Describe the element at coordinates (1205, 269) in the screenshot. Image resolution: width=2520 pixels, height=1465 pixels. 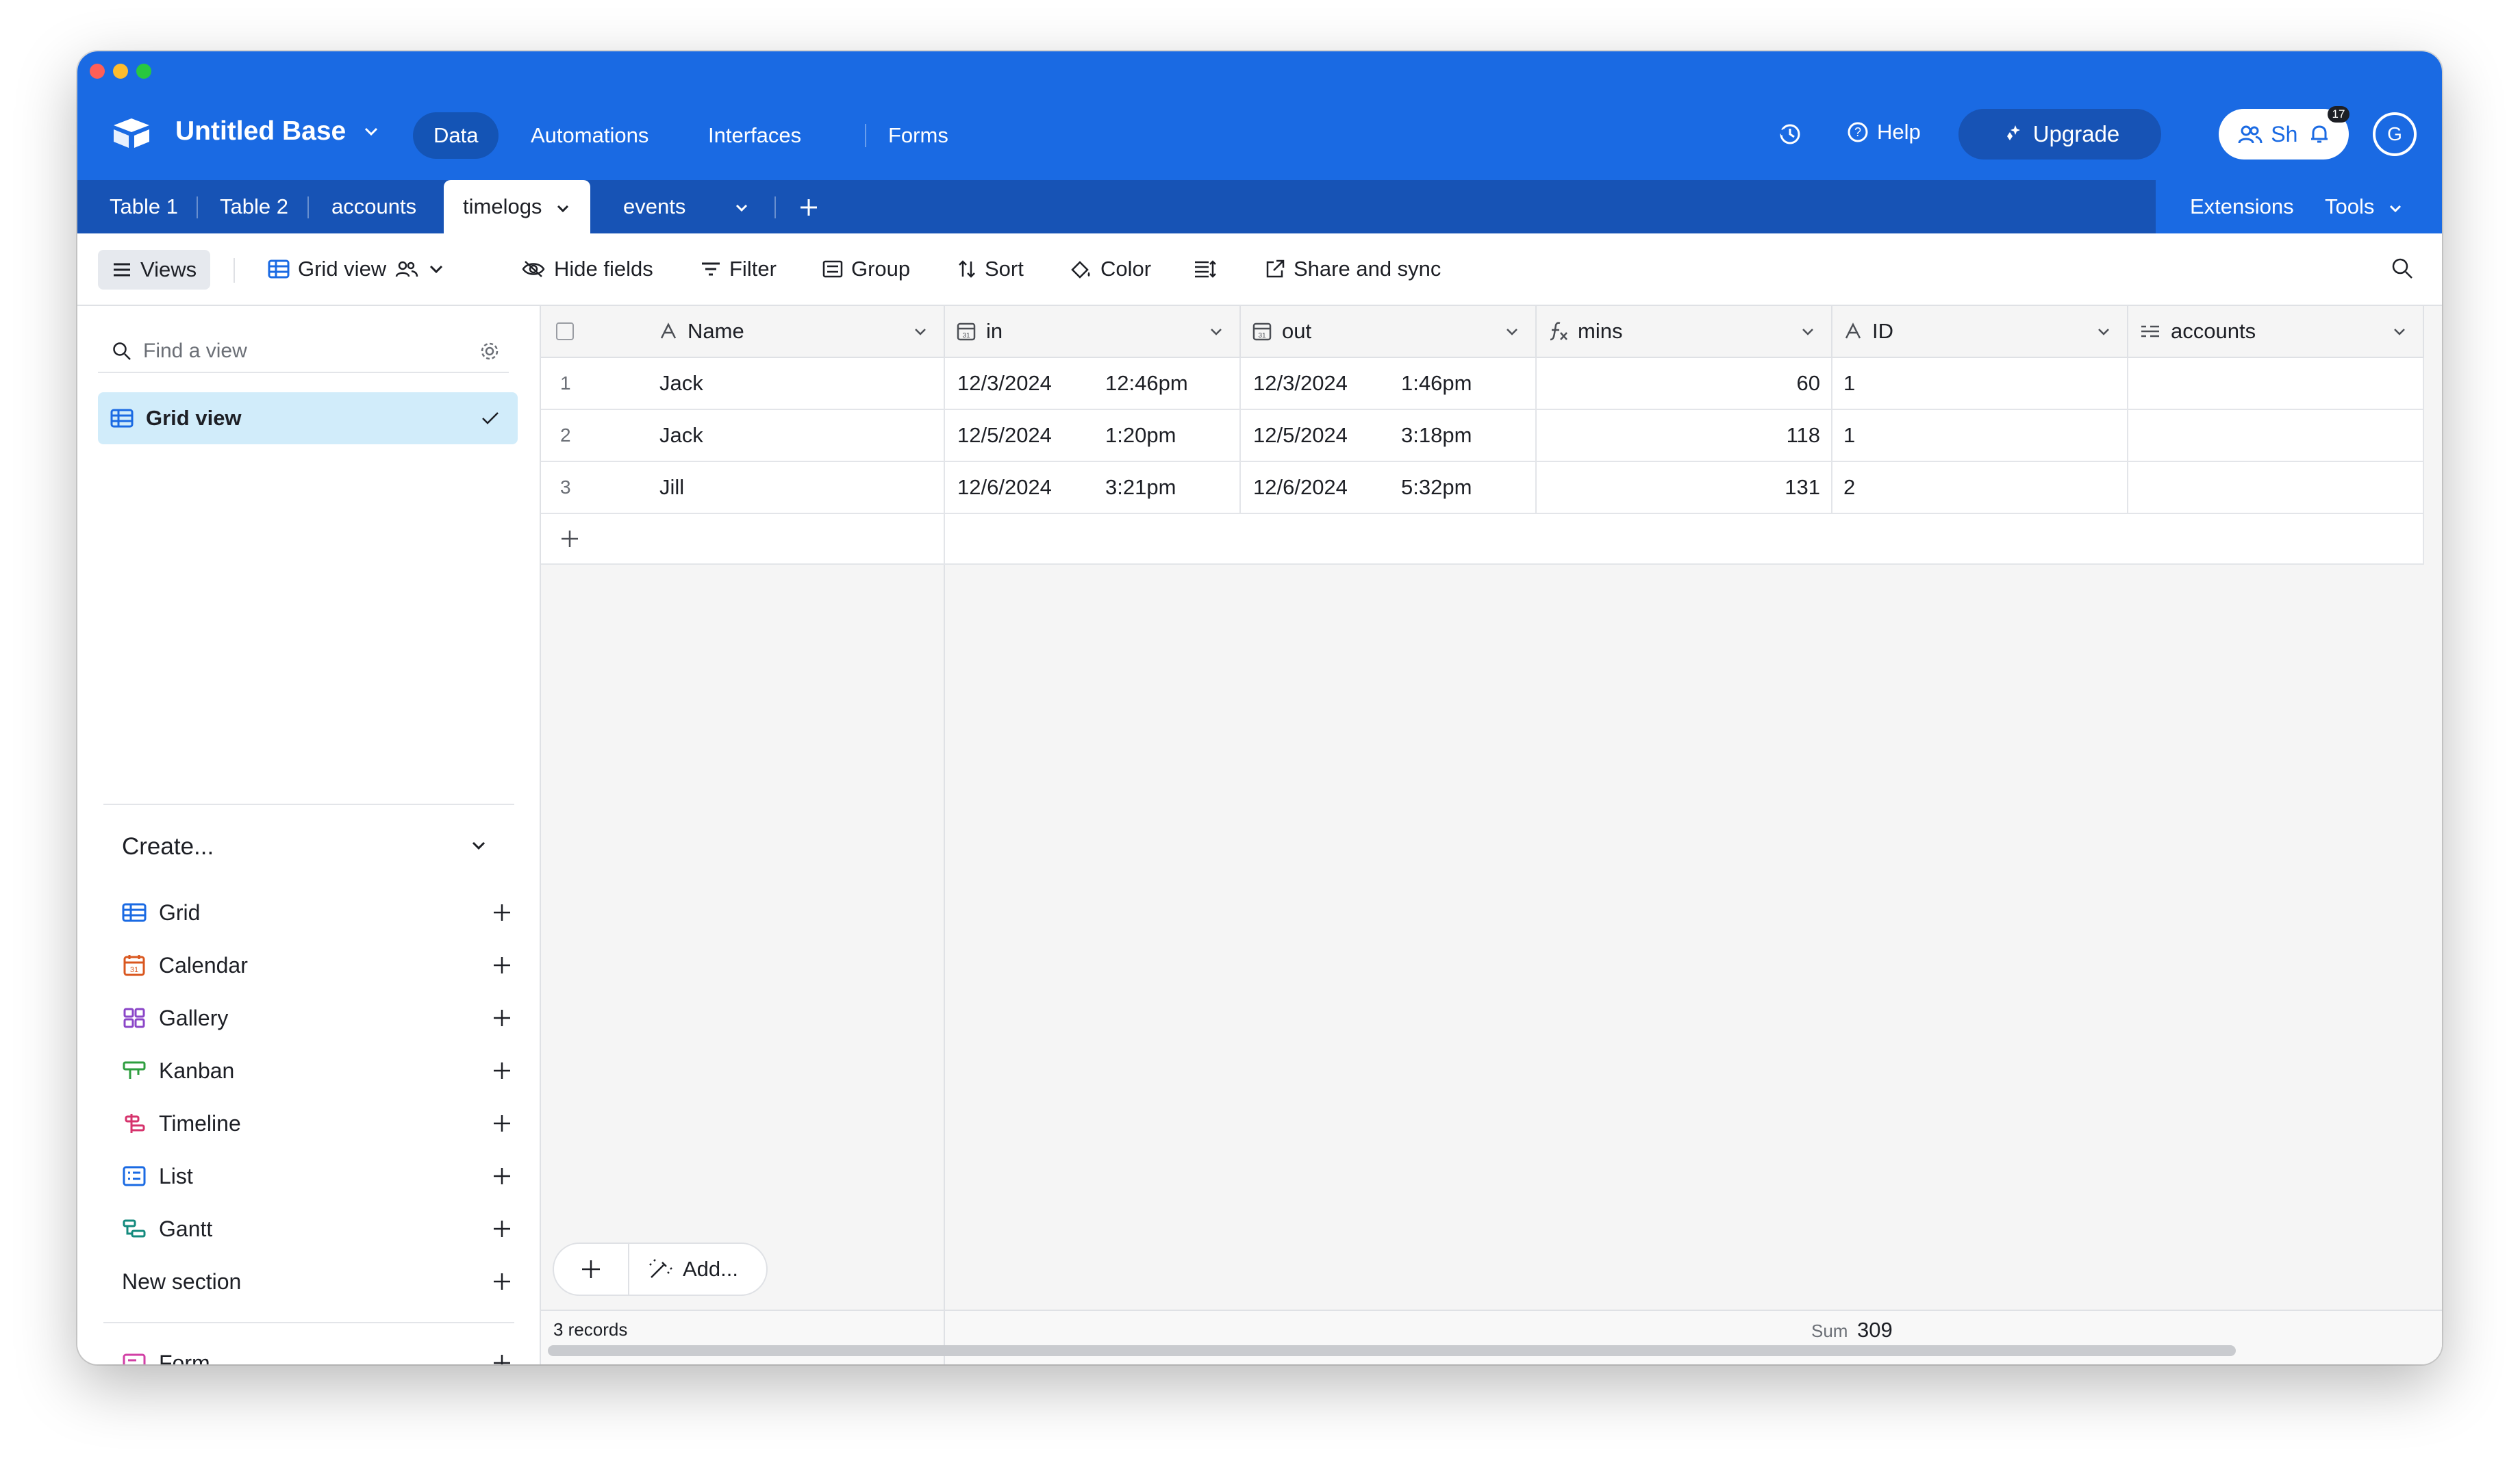
I see `row-height-button` at that location.